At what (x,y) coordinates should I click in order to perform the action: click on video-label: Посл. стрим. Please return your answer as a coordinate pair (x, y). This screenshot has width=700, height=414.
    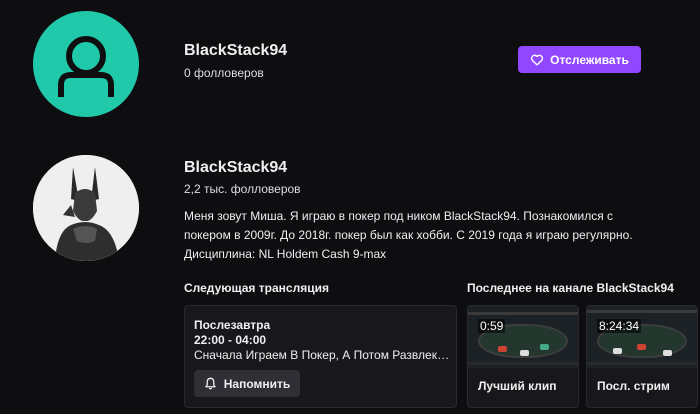
    Looking at the image, I should click on (633, 386).